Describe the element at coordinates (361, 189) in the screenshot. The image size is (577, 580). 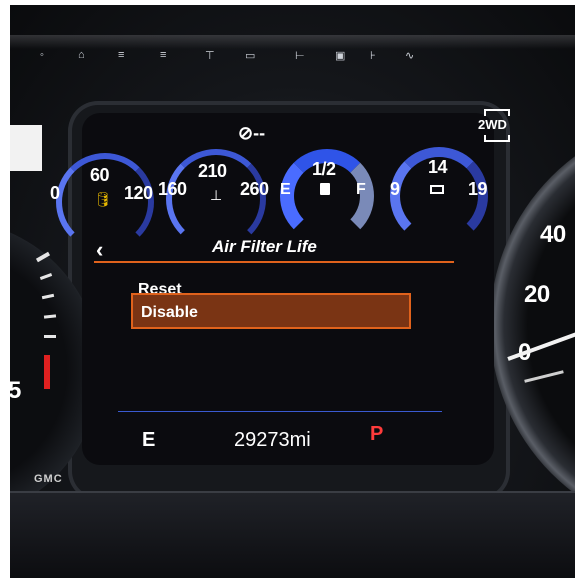
I see `gauge-high-label: F` at that location.